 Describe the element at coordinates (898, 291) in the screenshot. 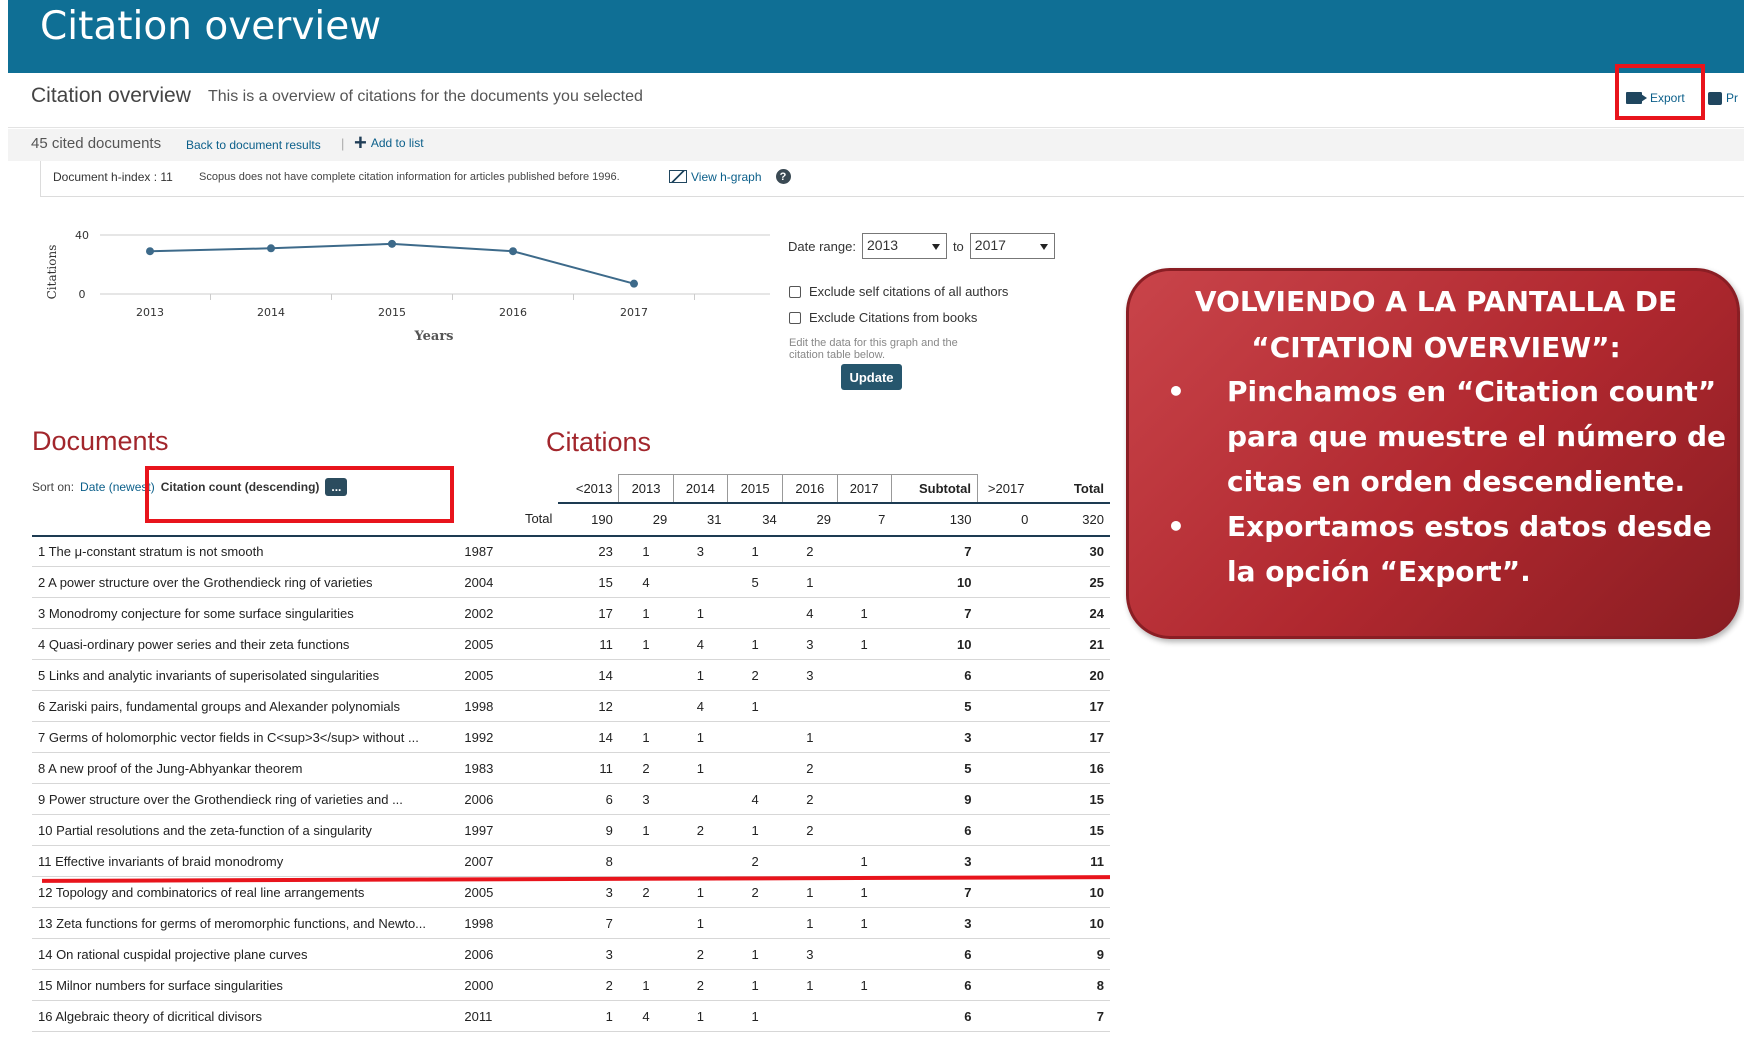

I see `exclude-self-citations: Exclude self citations of all authors` at that location.